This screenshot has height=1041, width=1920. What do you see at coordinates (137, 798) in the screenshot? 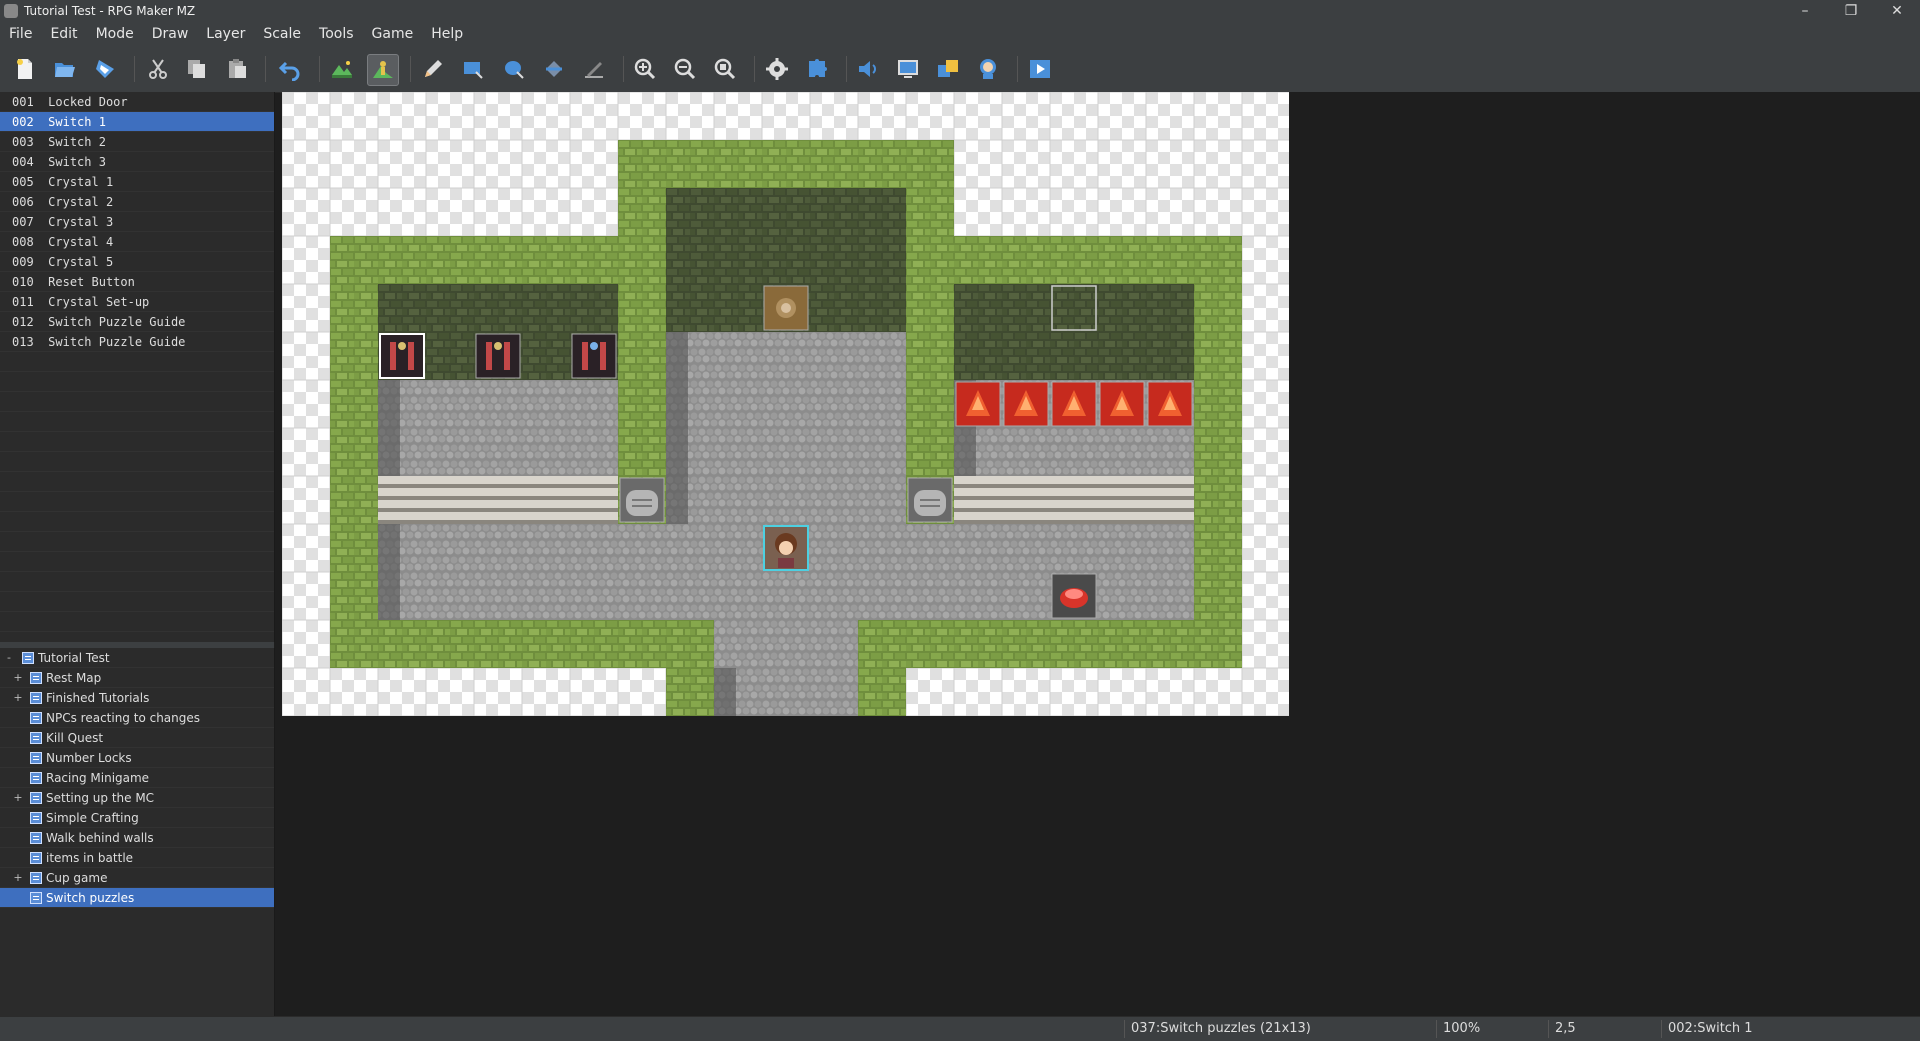
I see `tree-node-setting-up-mc: + Setting up the MC` at bounding box center [137, 798].